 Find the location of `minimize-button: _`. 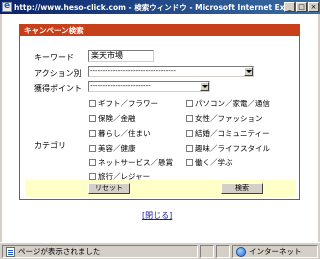

minimize-button: _ is located at coordinates (289, 7).